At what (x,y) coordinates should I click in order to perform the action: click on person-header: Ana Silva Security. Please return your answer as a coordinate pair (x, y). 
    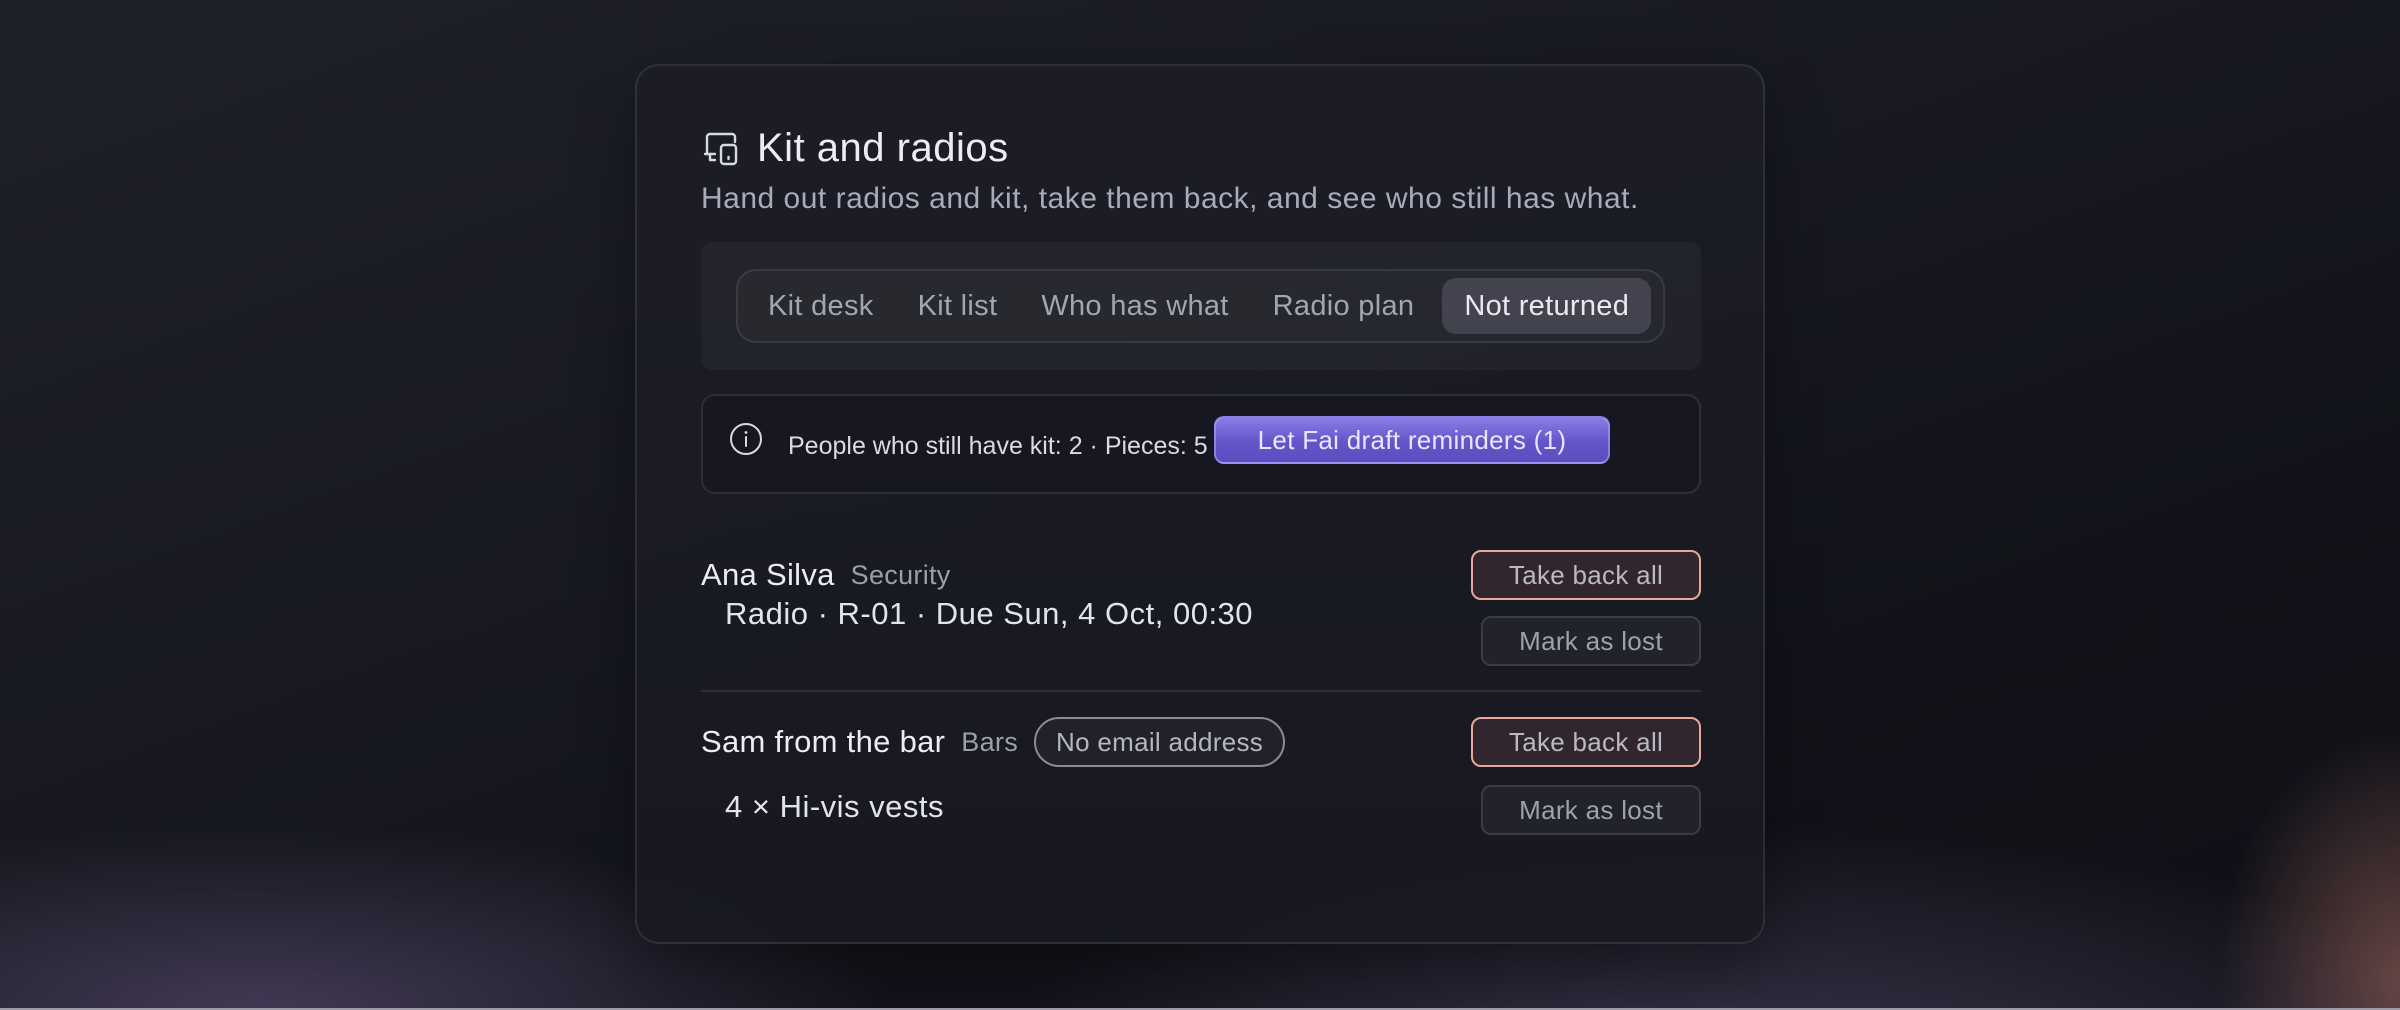
    Looking at the image, I should click on (826, 575).